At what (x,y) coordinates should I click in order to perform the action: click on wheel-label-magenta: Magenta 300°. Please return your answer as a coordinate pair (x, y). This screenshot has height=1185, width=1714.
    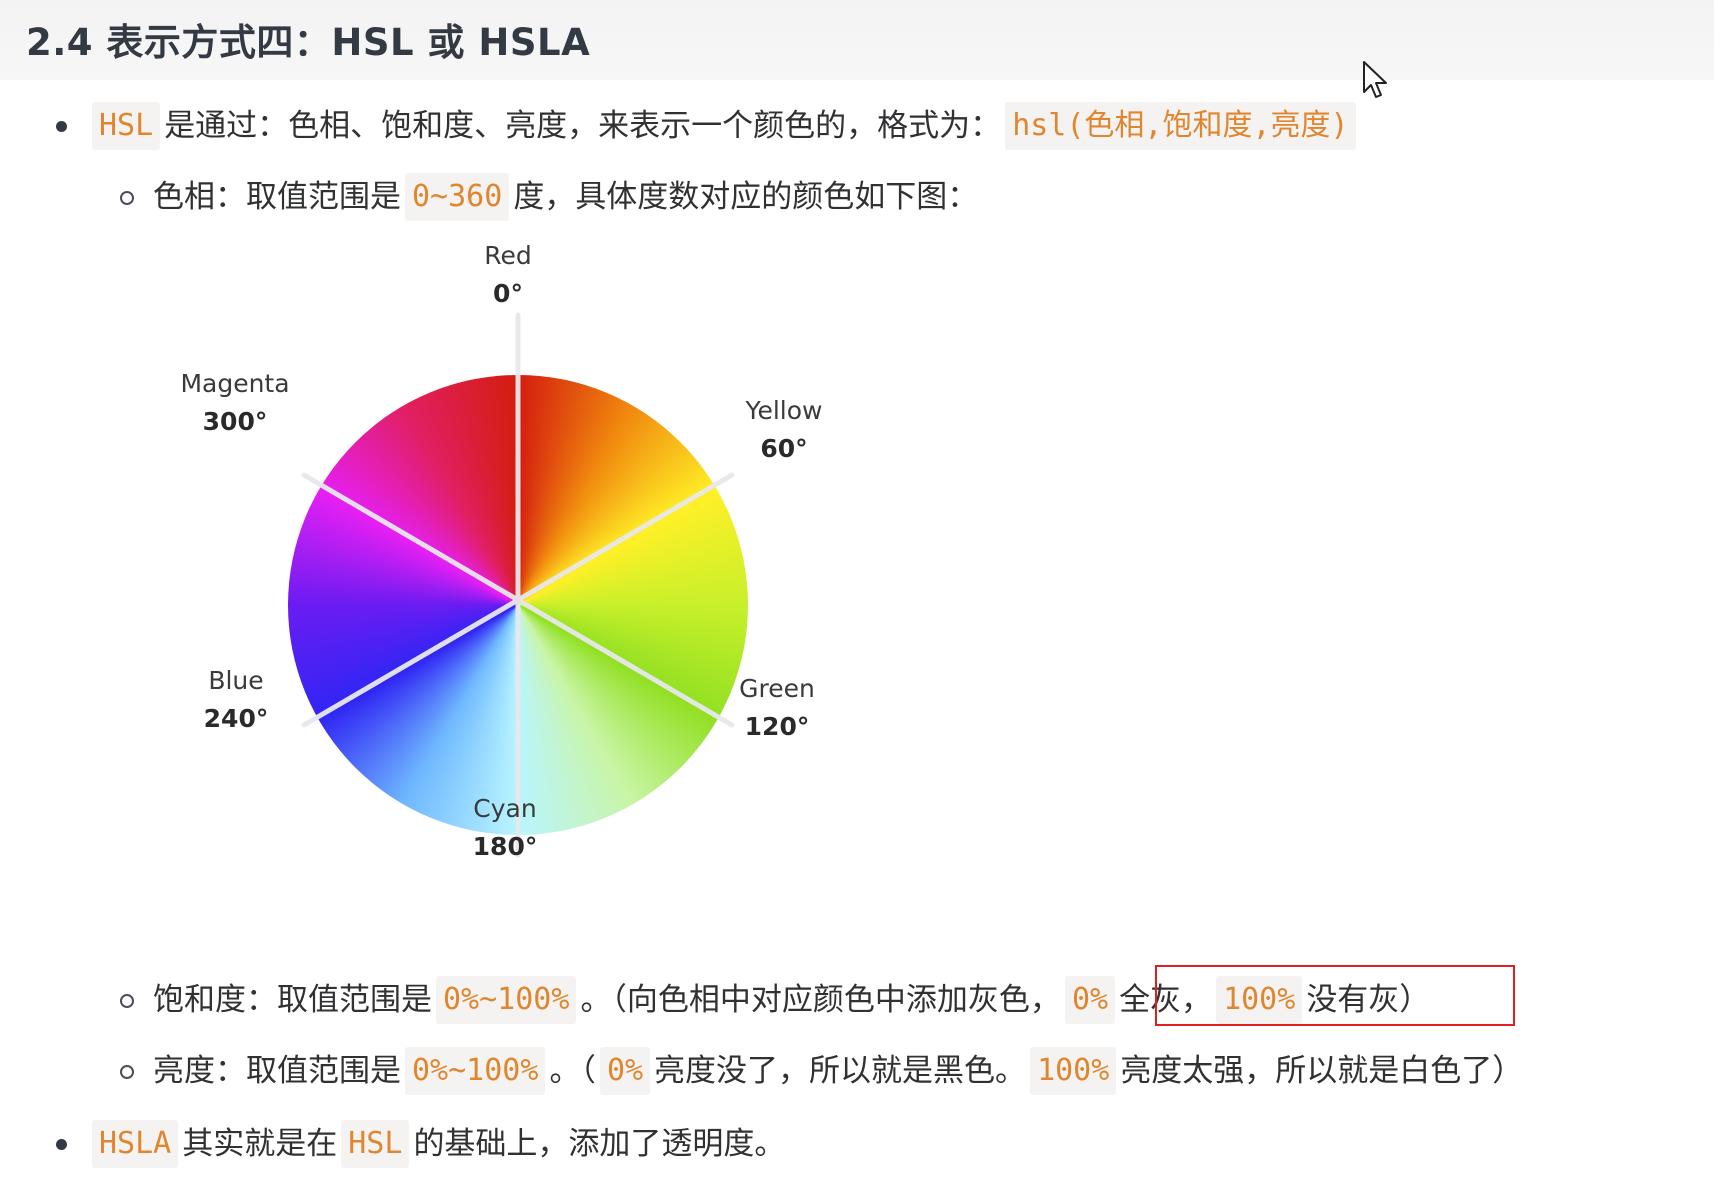
    Looking at the image, I should click on (235, 402).